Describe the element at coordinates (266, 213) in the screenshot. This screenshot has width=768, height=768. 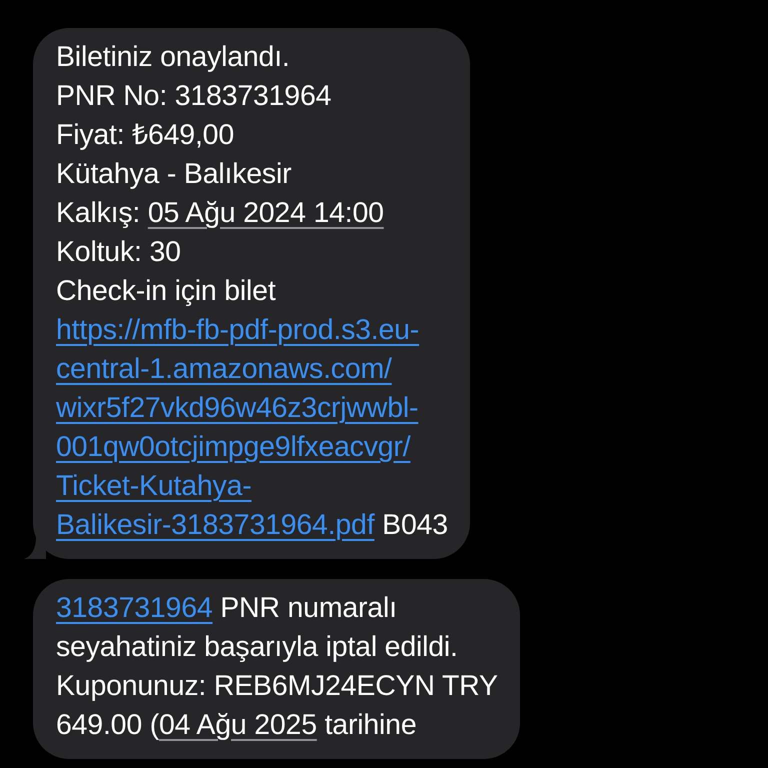
I see `date-link: 05 Ağu 2024 14:00` at that location.